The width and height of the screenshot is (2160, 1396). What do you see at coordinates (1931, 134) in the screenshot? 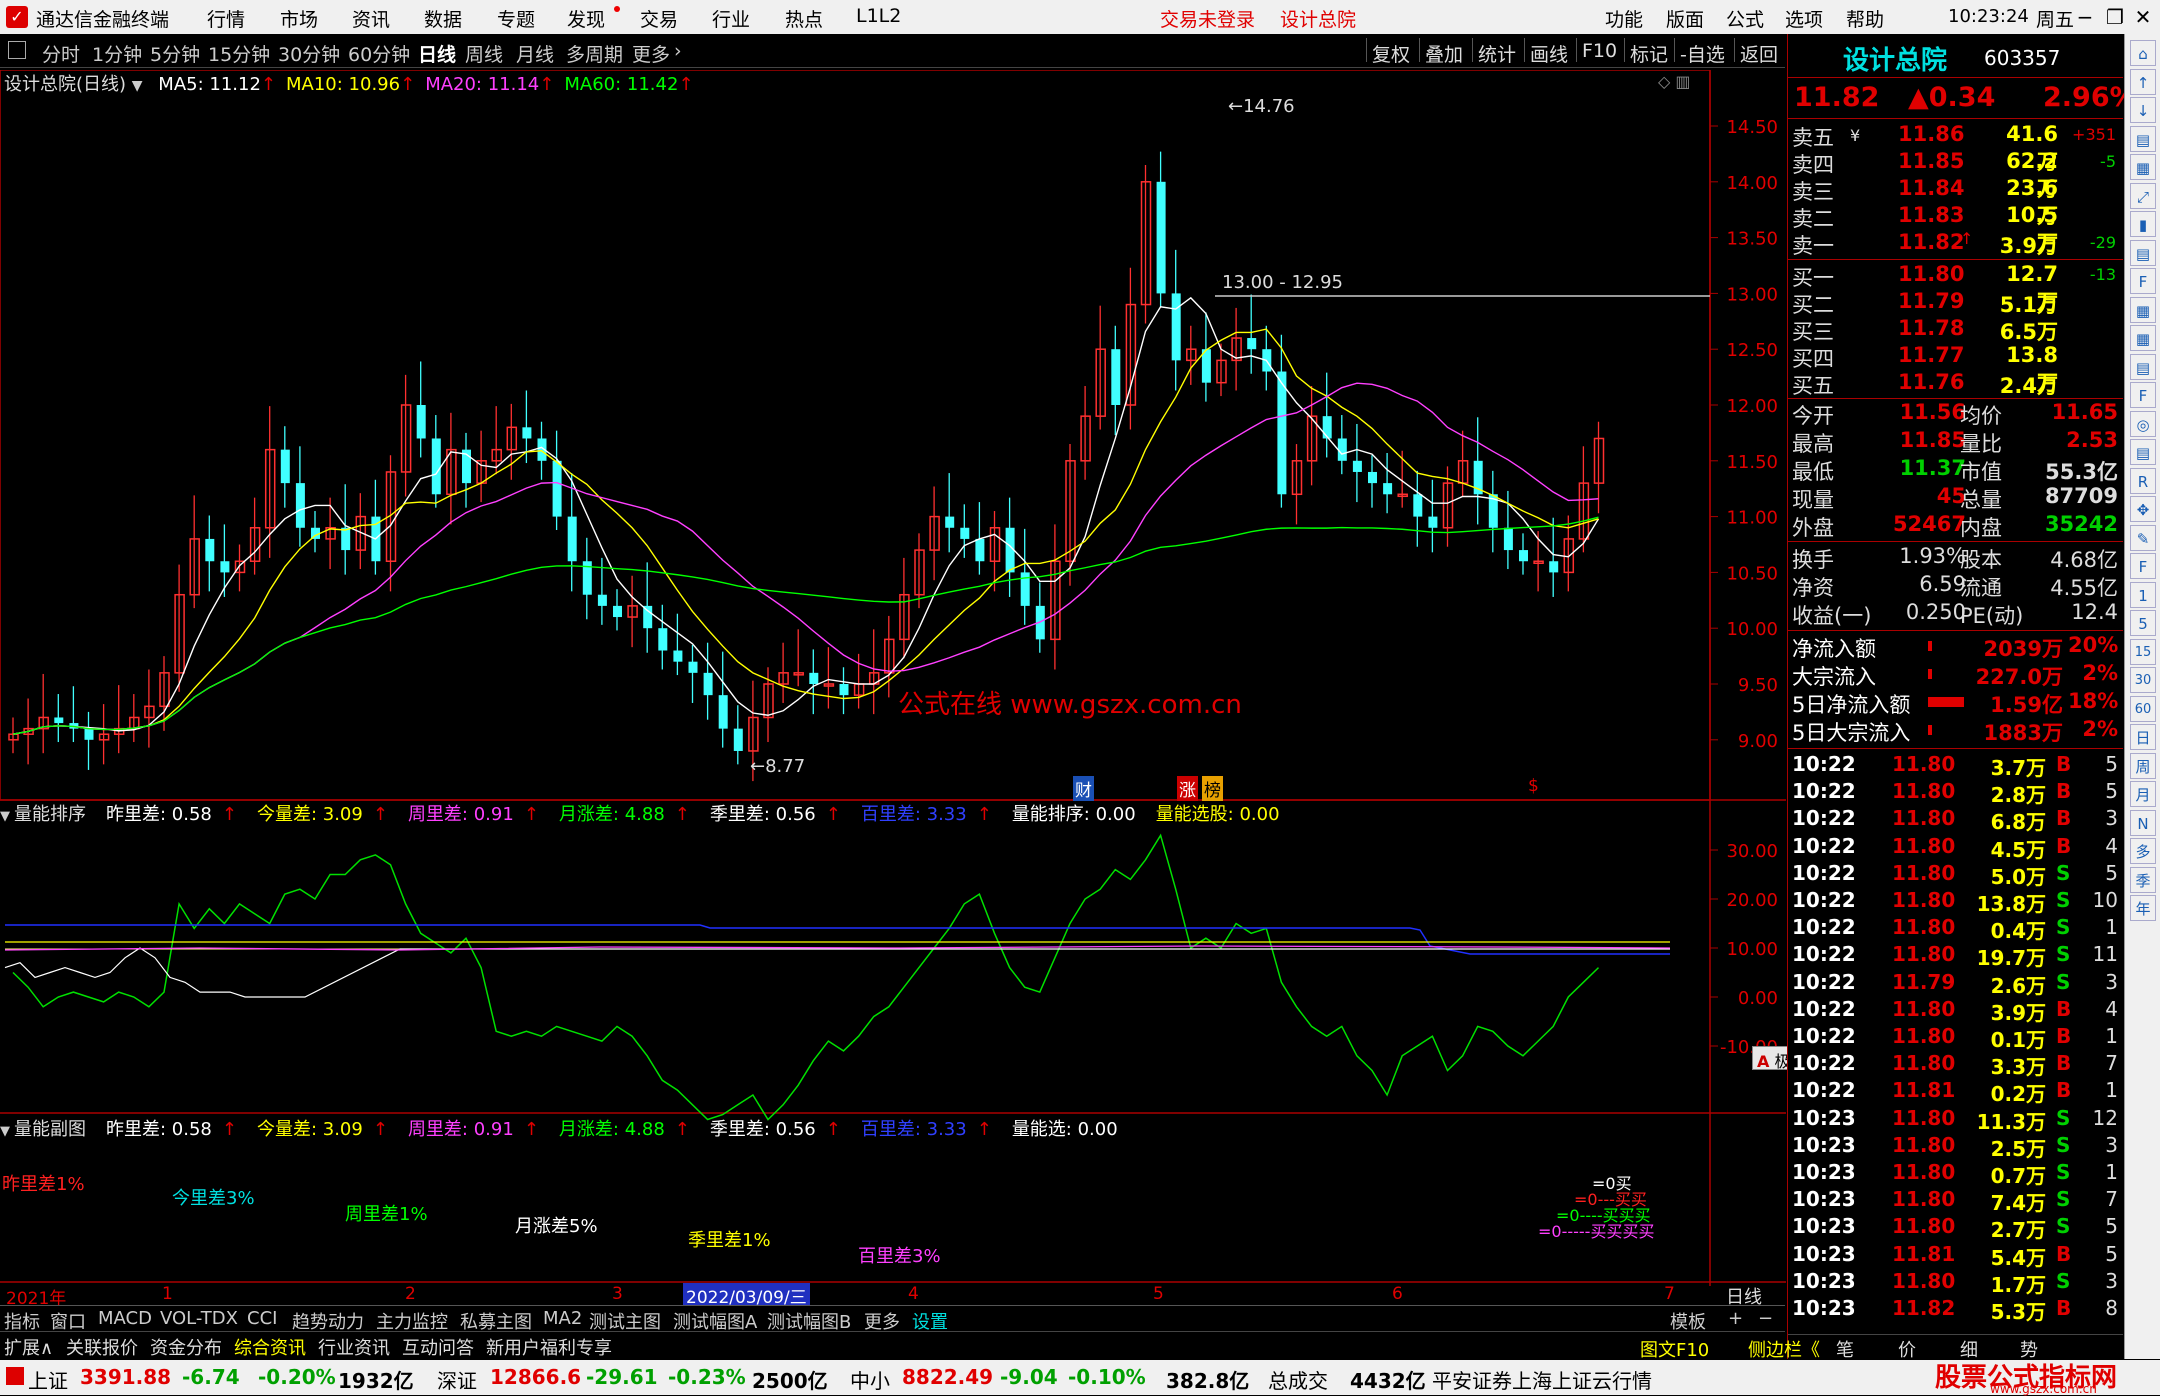
I see `ask-5-price: 11.86` at bounding box center [1931, 134].